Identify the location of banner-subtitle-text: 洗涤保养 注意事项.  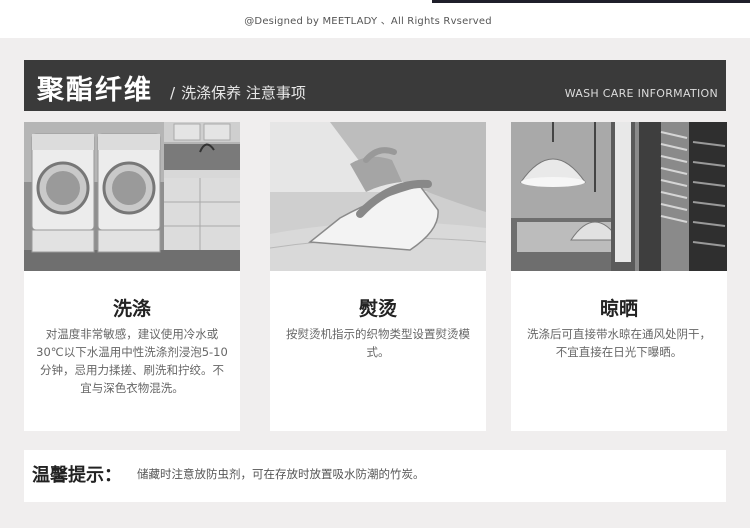
(243, 93).